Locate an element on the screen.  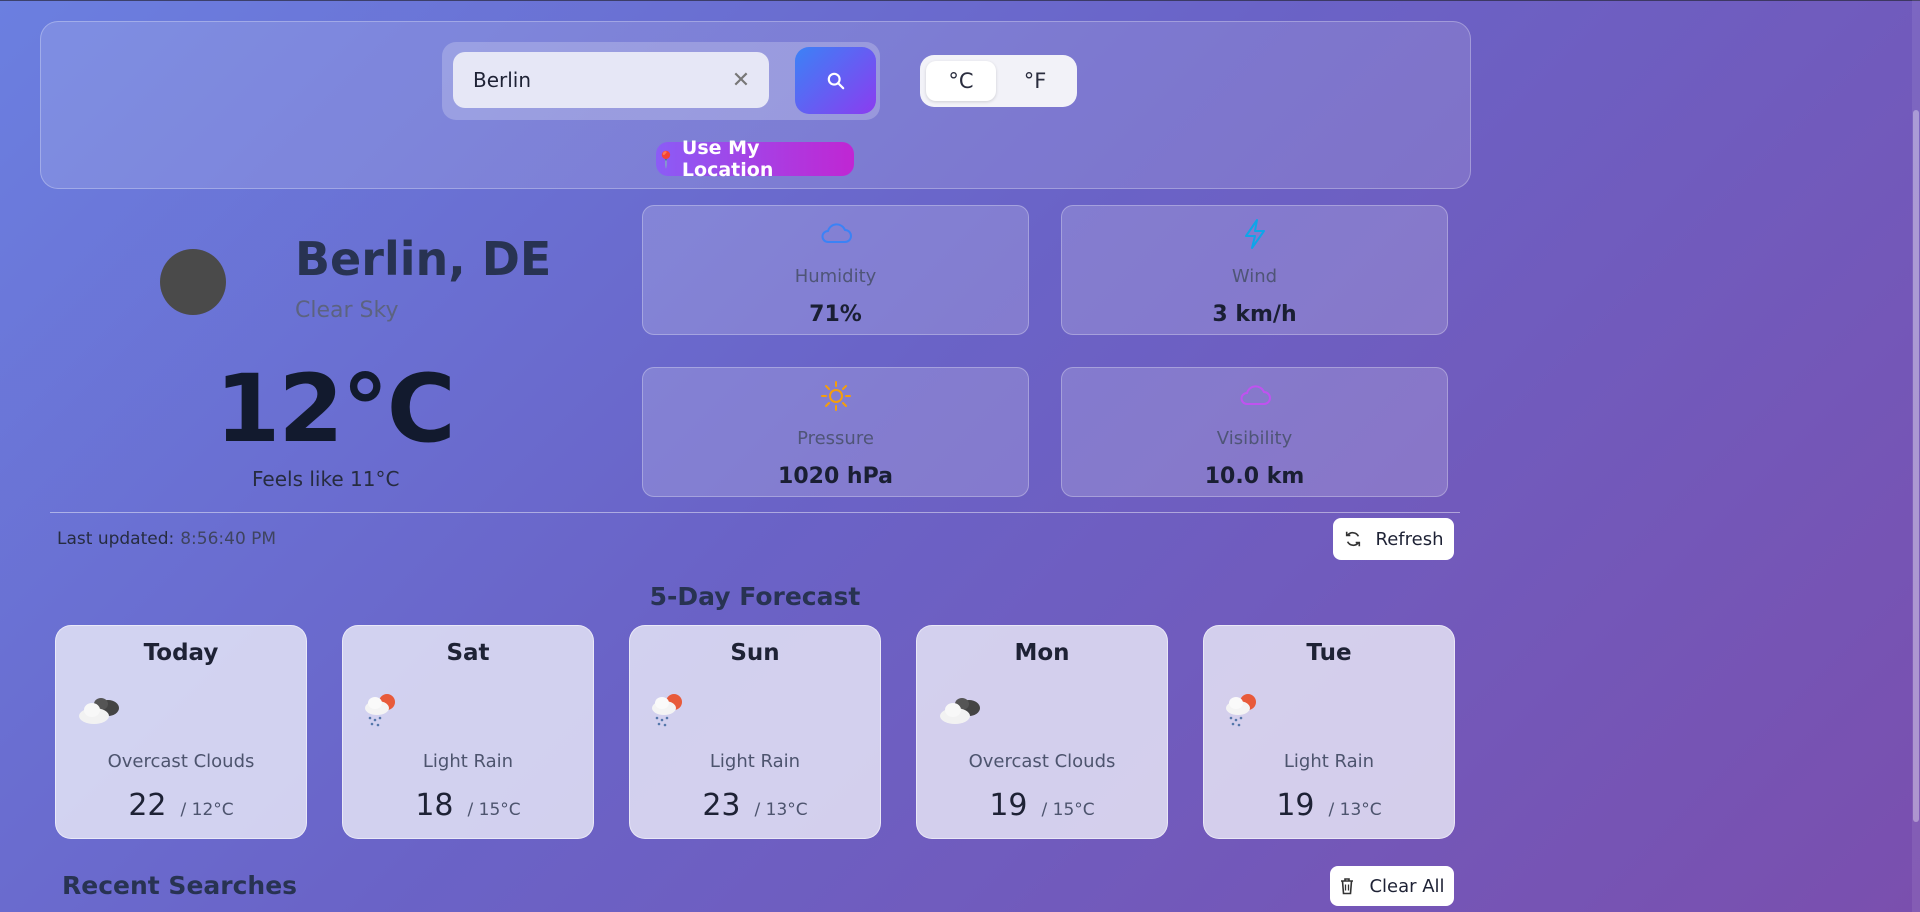
visibility-card: Visibility 10.0 km is located at coordinates (1254, 432).